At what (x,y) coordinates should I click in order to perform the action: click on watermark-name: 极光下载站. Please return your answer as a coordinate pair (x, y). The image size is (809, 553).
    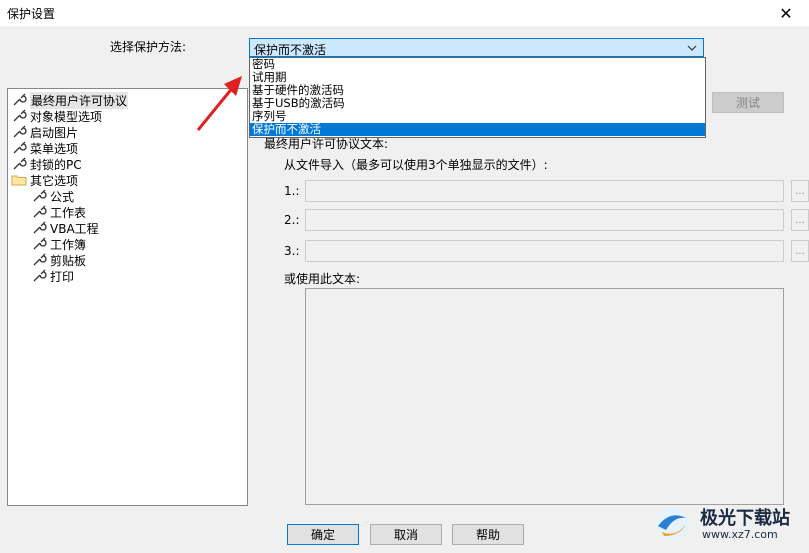
    Looking at the image, I should click on (745, 518).